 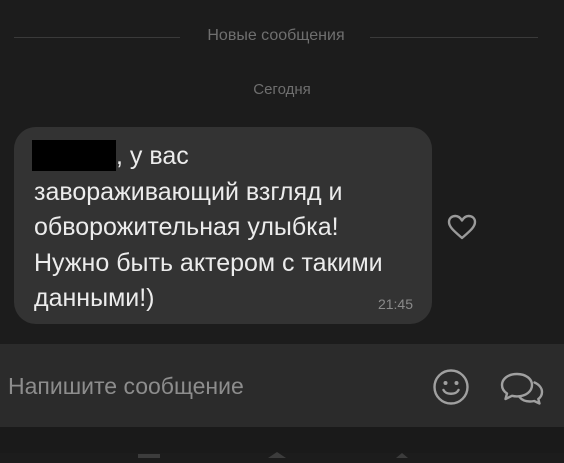 I want to click on new-messages-divider: Новые сообщения, so click(x=276, y=36).